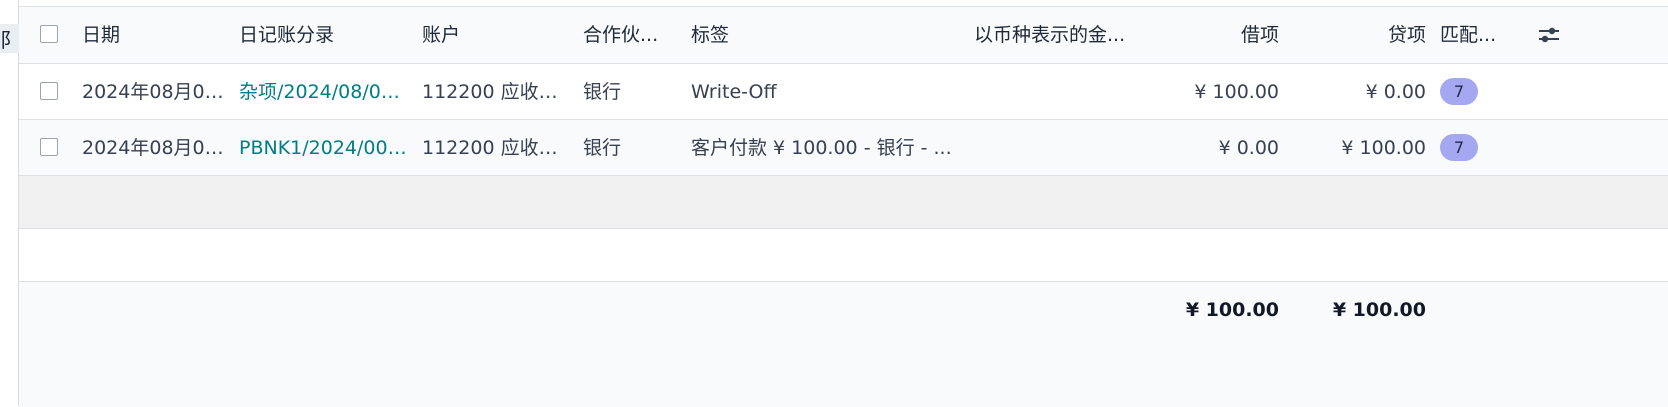 The height and width of the screenshot is (407, 1668). Describe the element at coordinates (734, 92) in the screenshot. I see `row-label: Write-Off` at that location.